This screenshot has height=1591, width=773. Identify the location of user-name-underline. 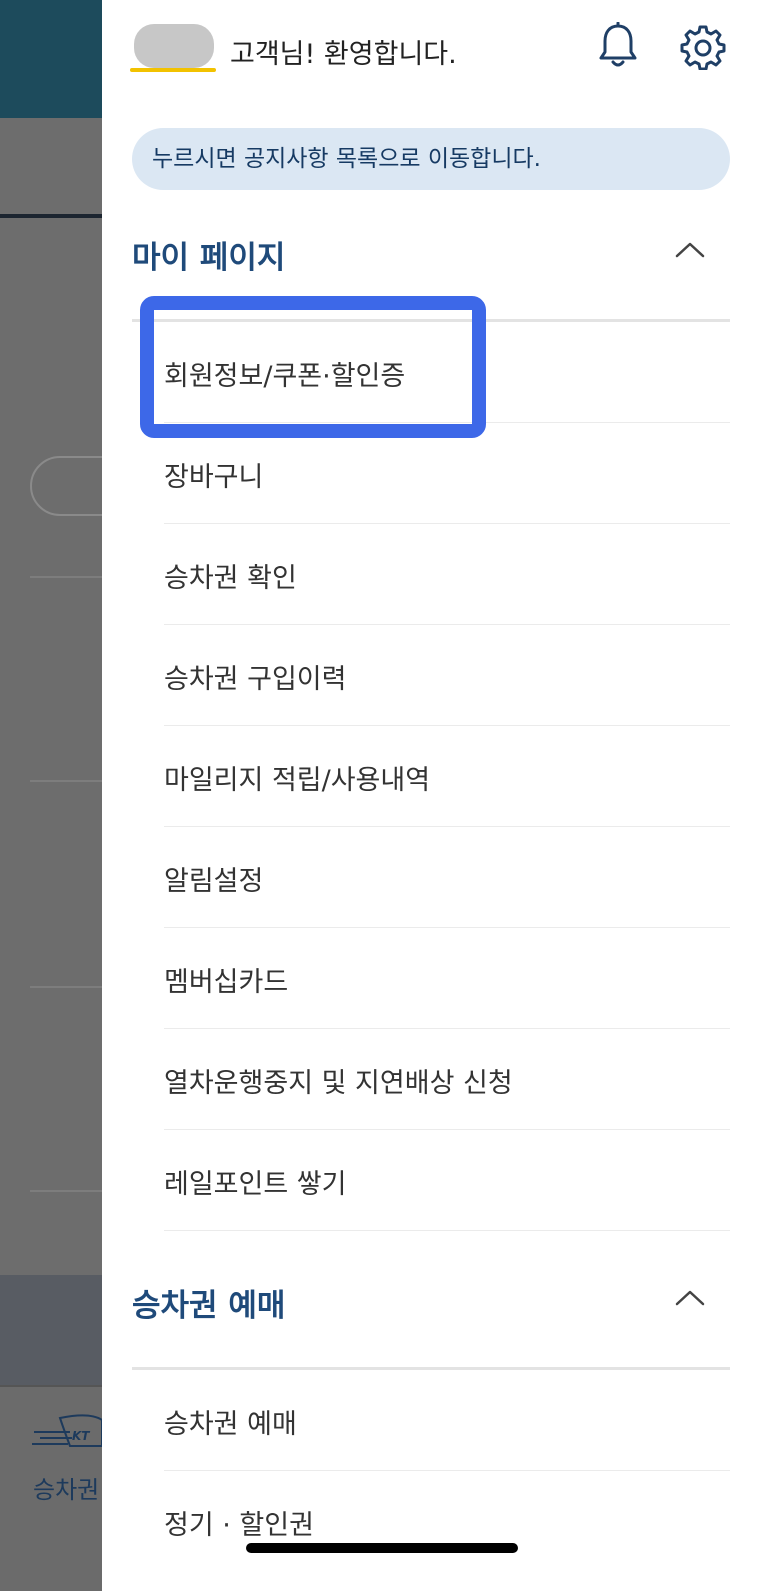
(173, 70).